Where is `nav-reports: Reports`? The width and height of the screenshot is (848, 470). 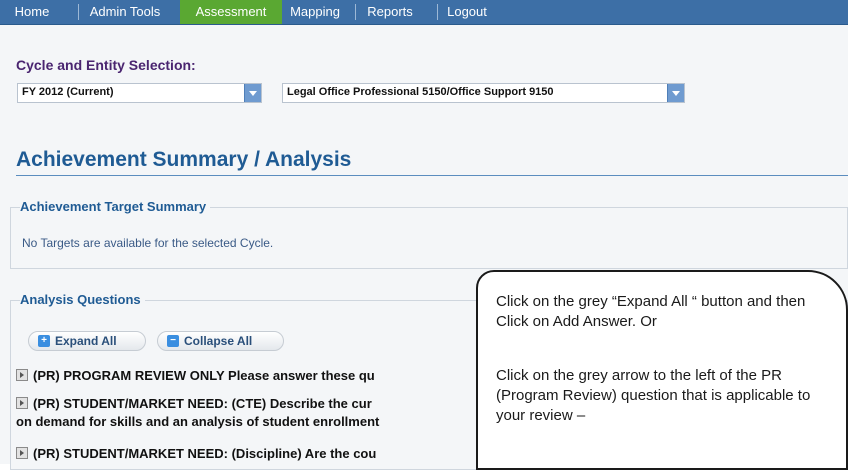 nav-reports: Reports is located at coordinates (390, 12).